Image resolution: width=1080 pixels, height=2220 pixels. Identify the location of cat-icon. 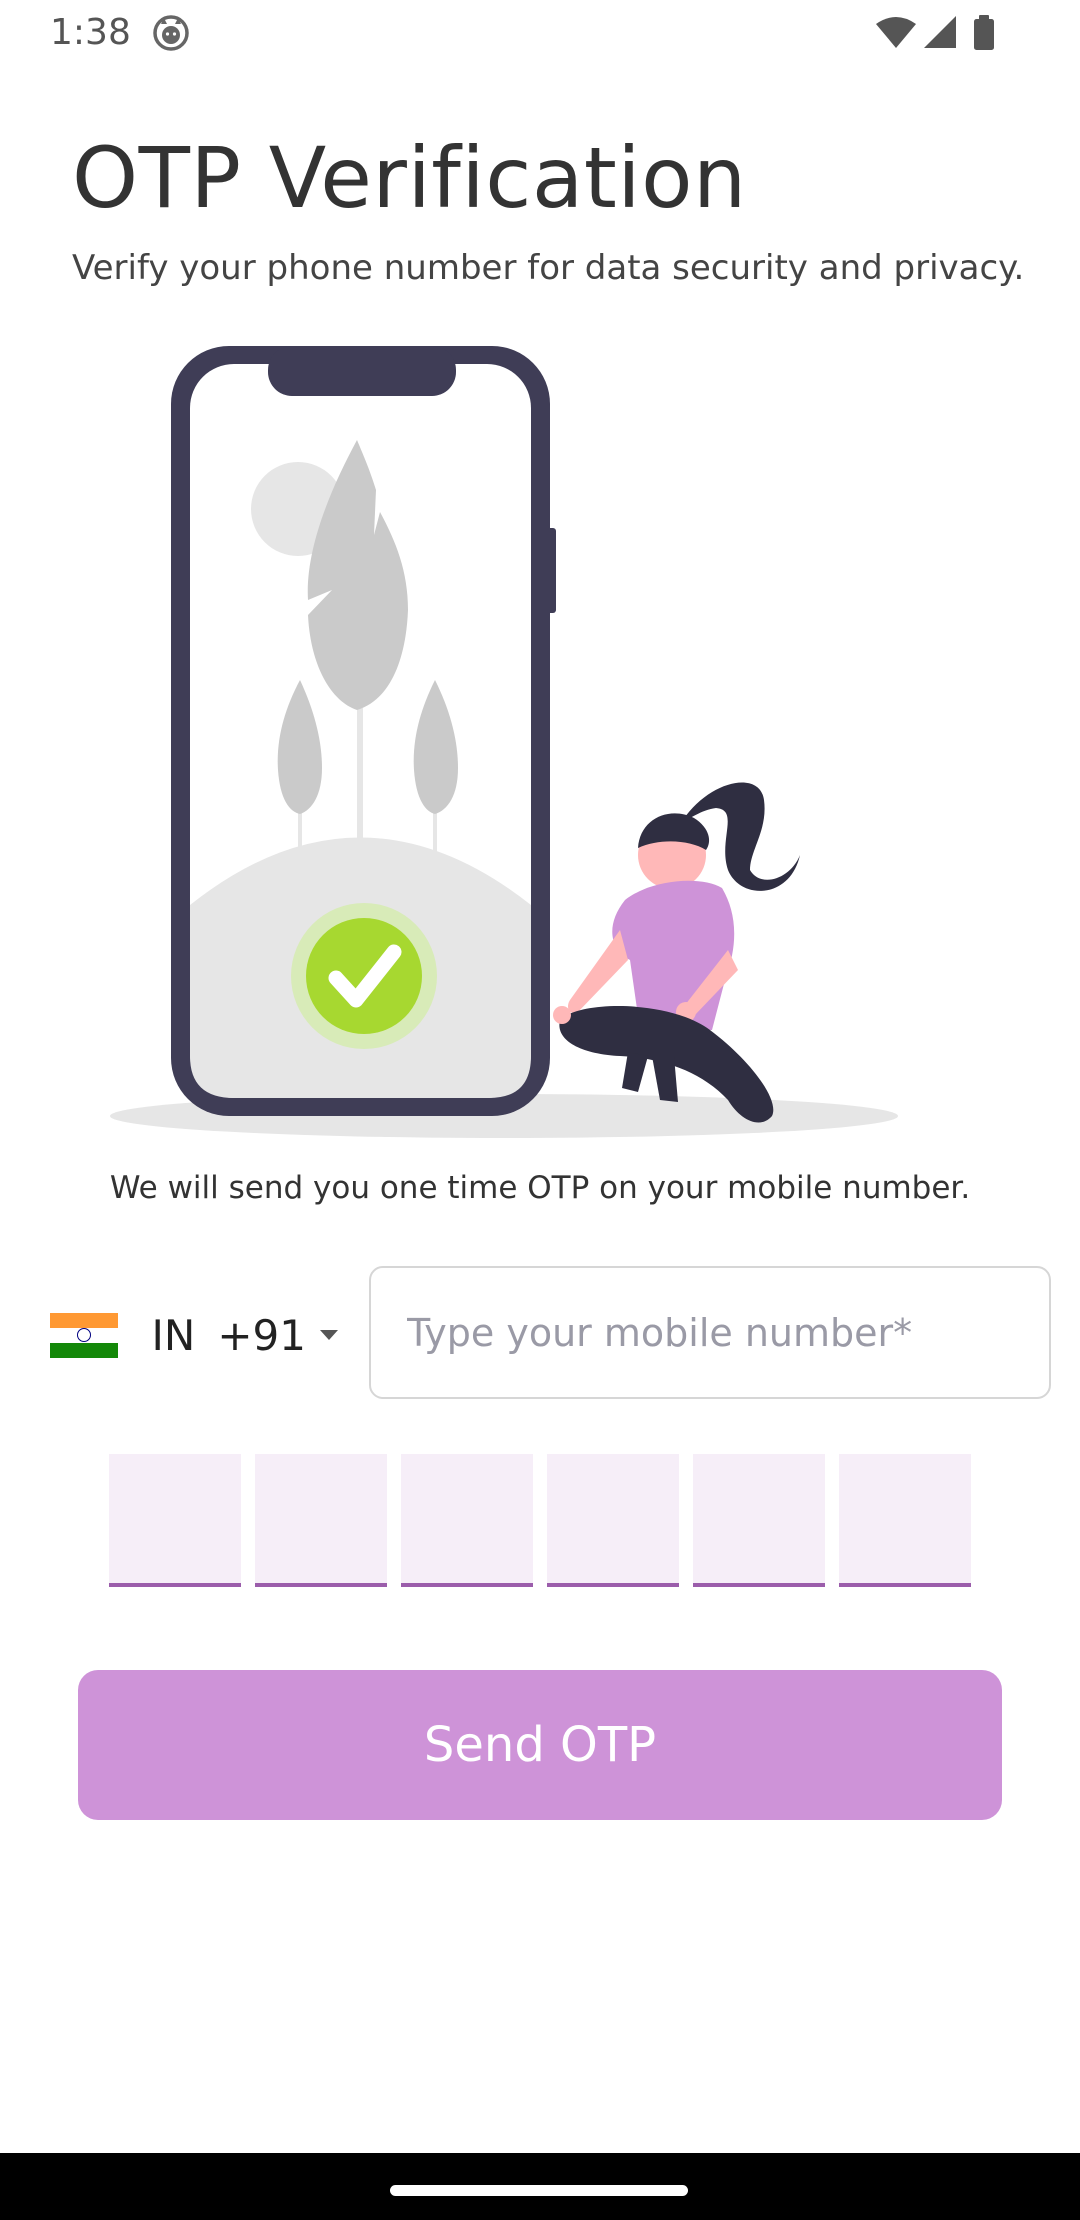
(171, 33).